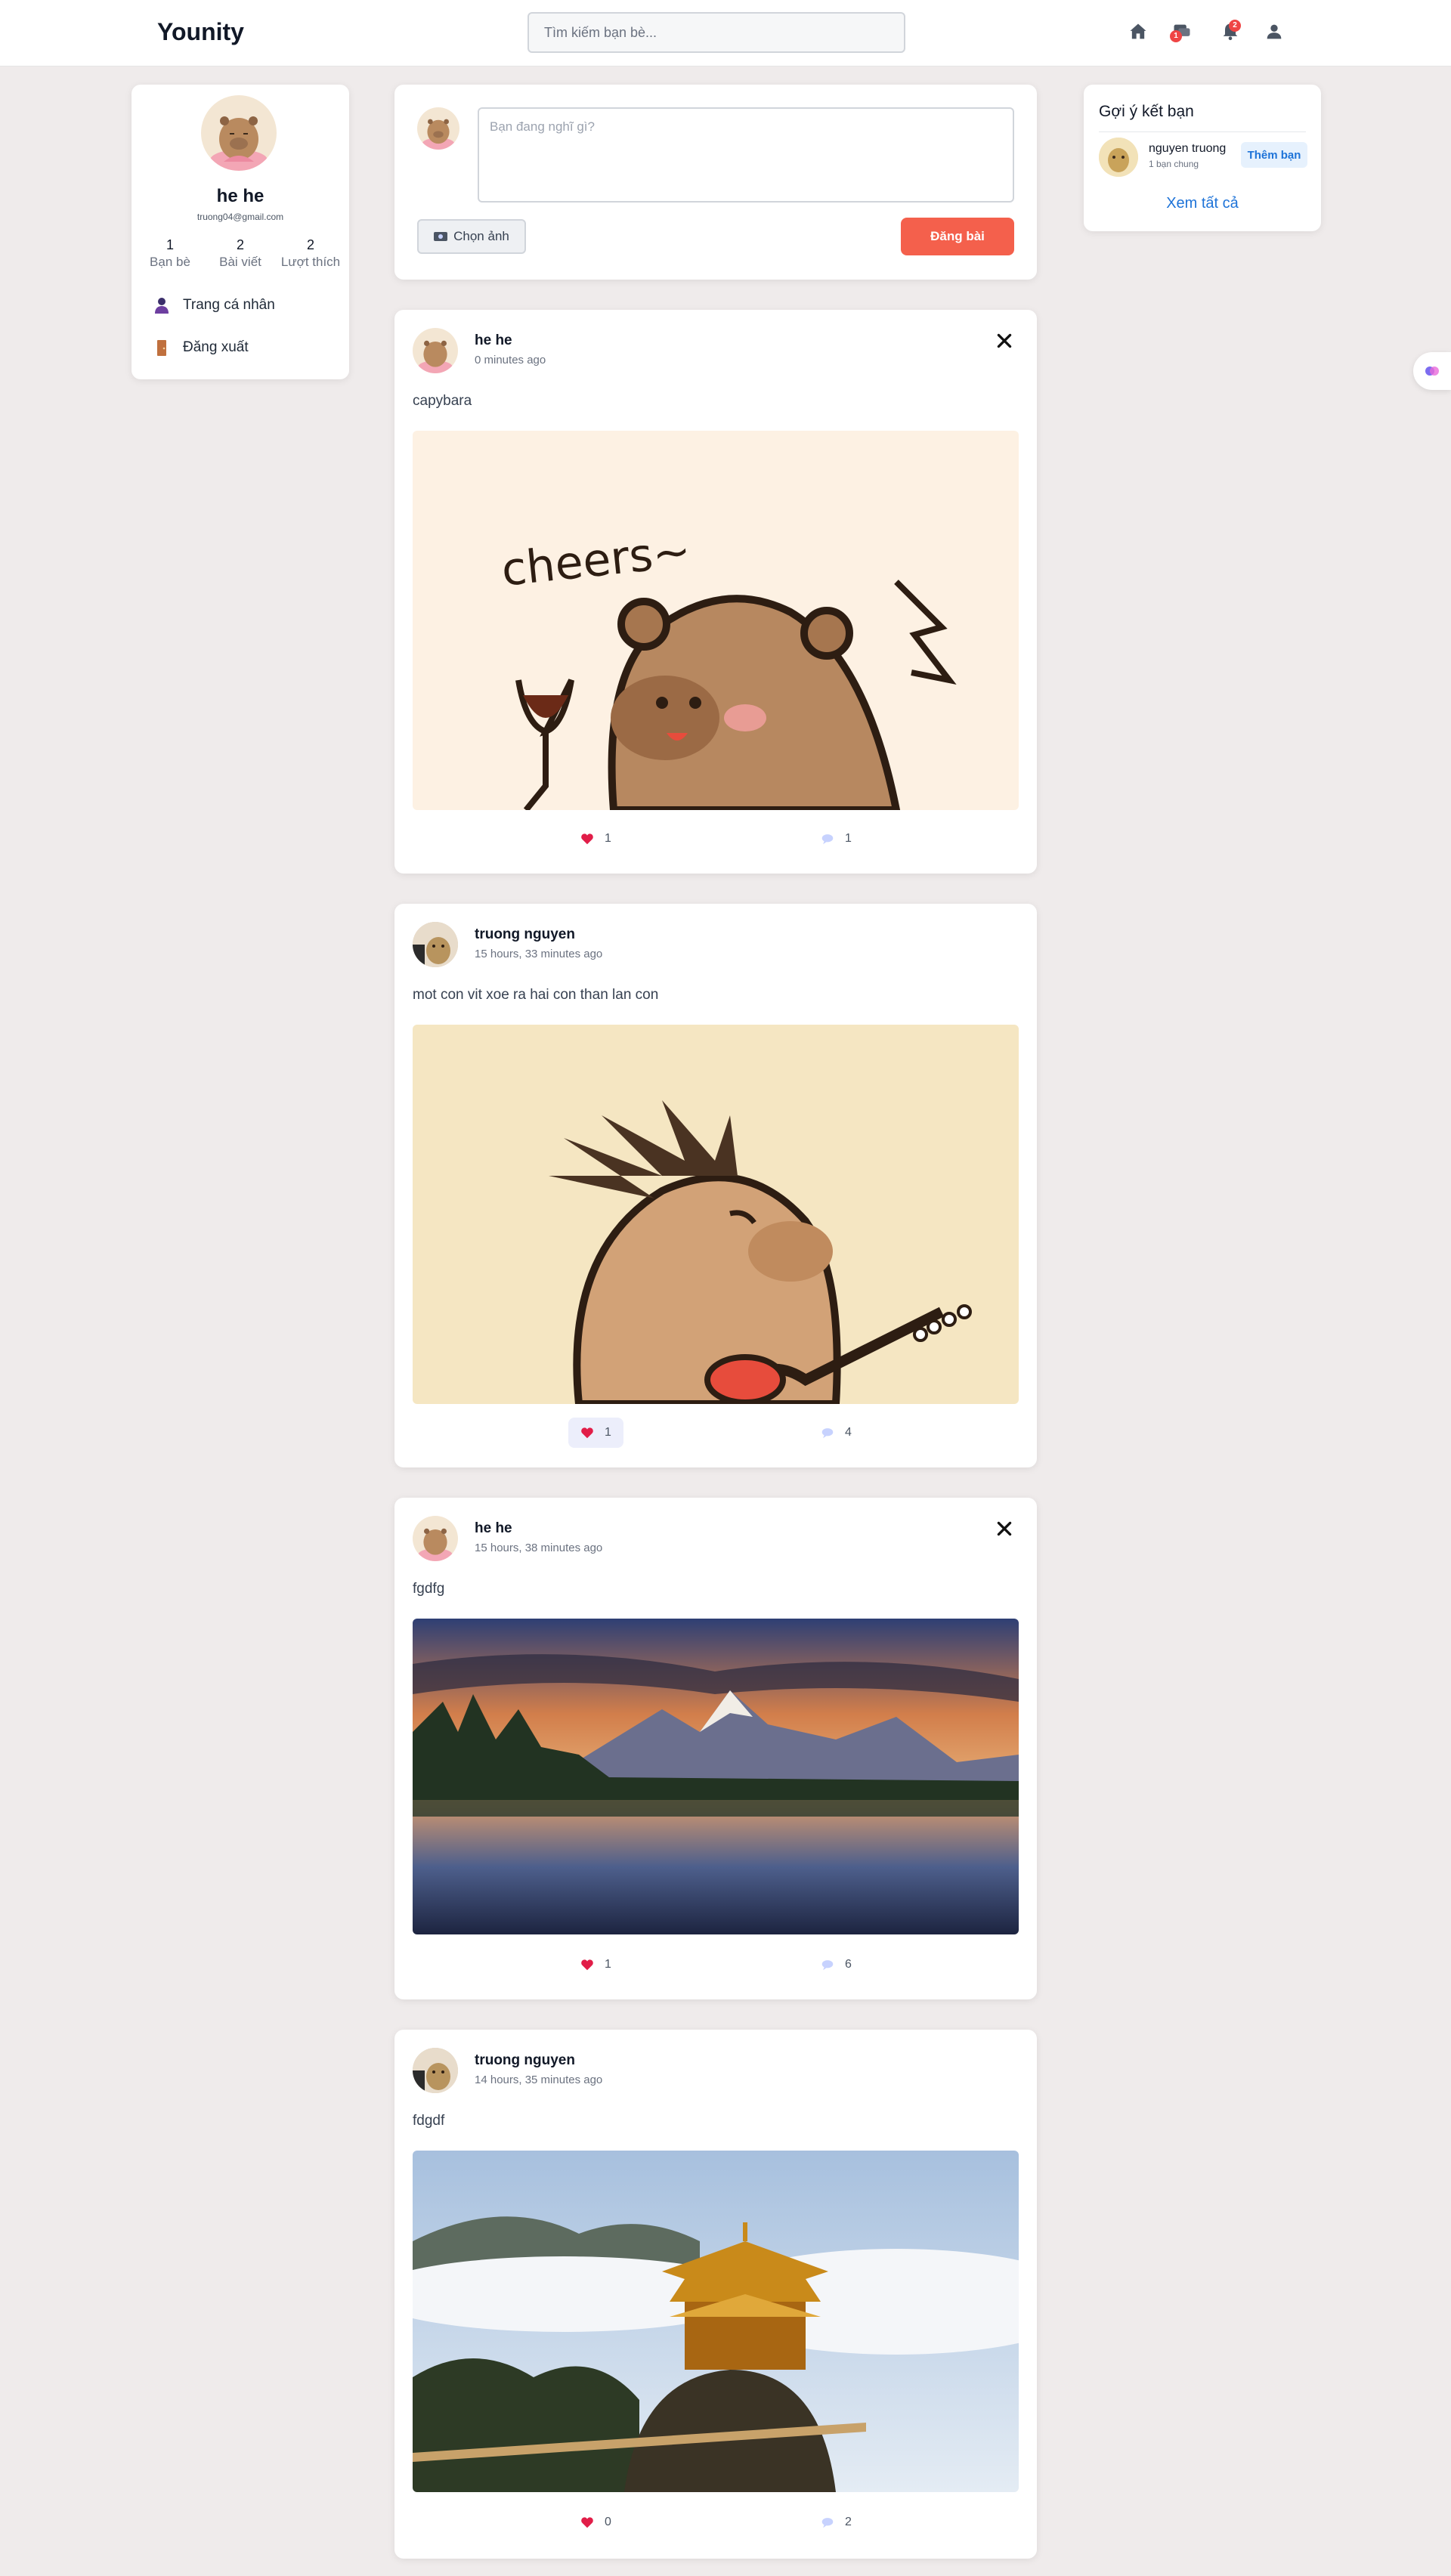 The width and height of the screenshot is (1451, 2576). What do you see at coordinates (539, 2079) in the screenshot?
I see `post-time: 14 hours, 35 minutes ago` at bounding box center [539, 2079].